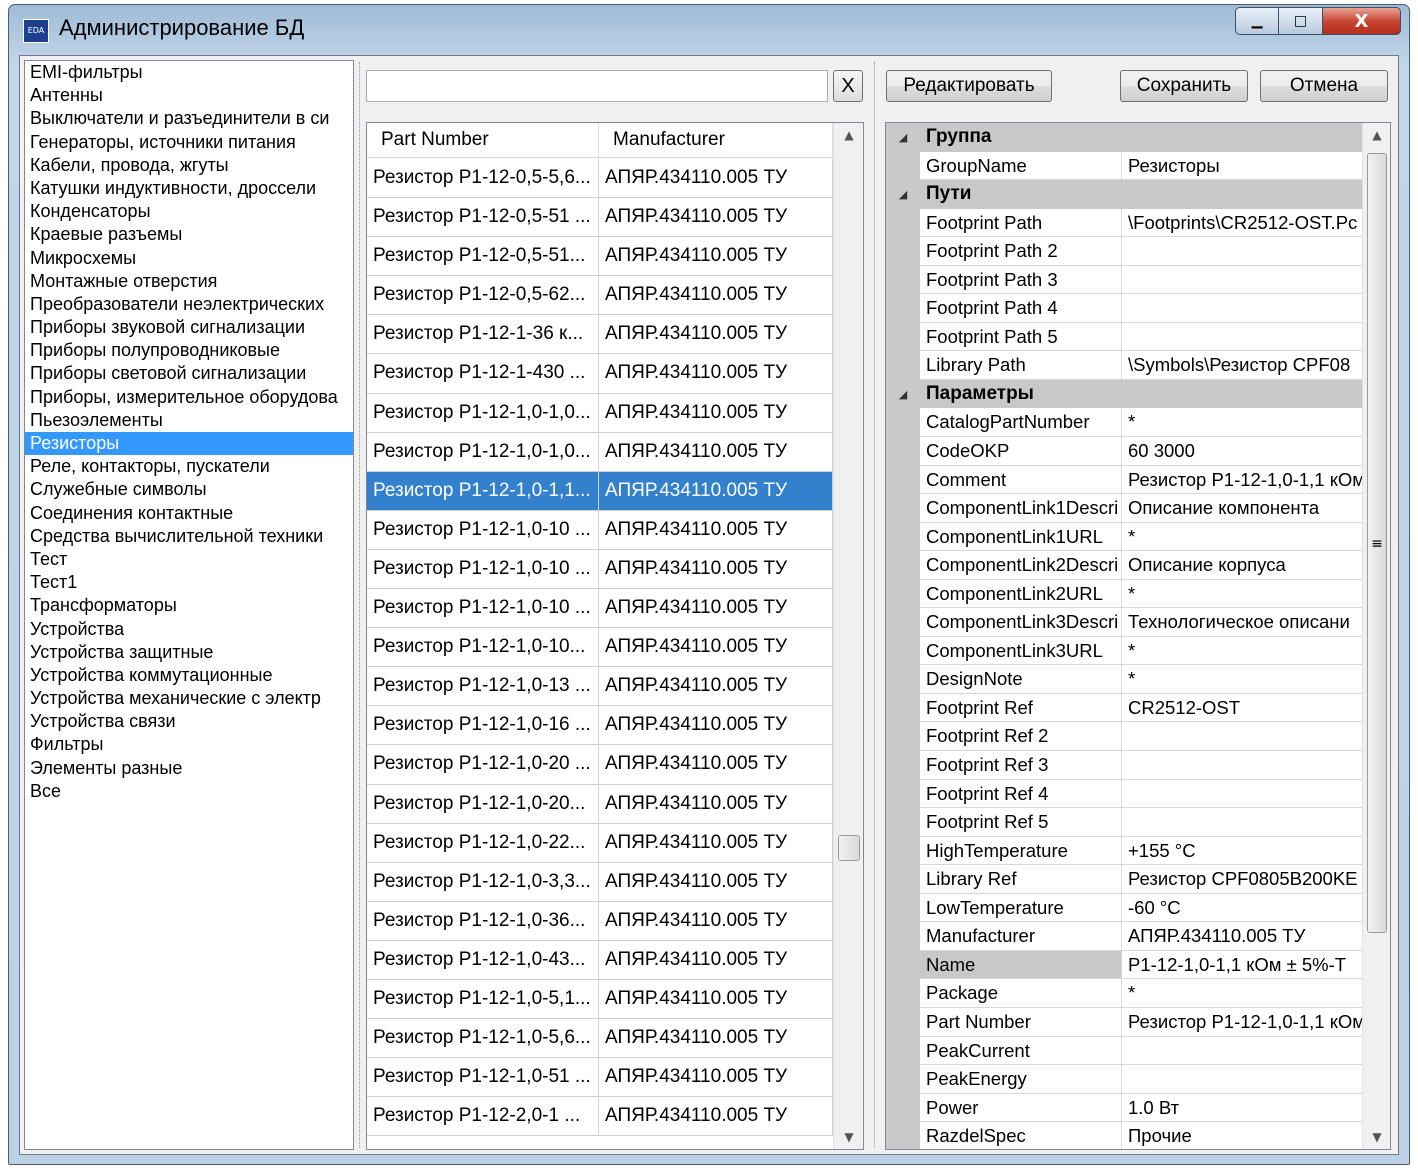  What do you see at coordinates (189, 559) in the screenshot?
I see `category-item: Тест` at bounding box center [189, 559].